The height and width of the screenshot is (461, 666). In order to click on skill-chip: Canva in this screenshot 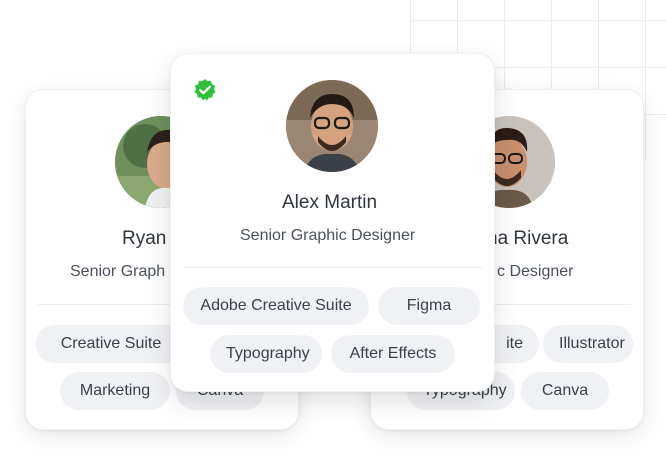, I will do `click(565, 391)`.